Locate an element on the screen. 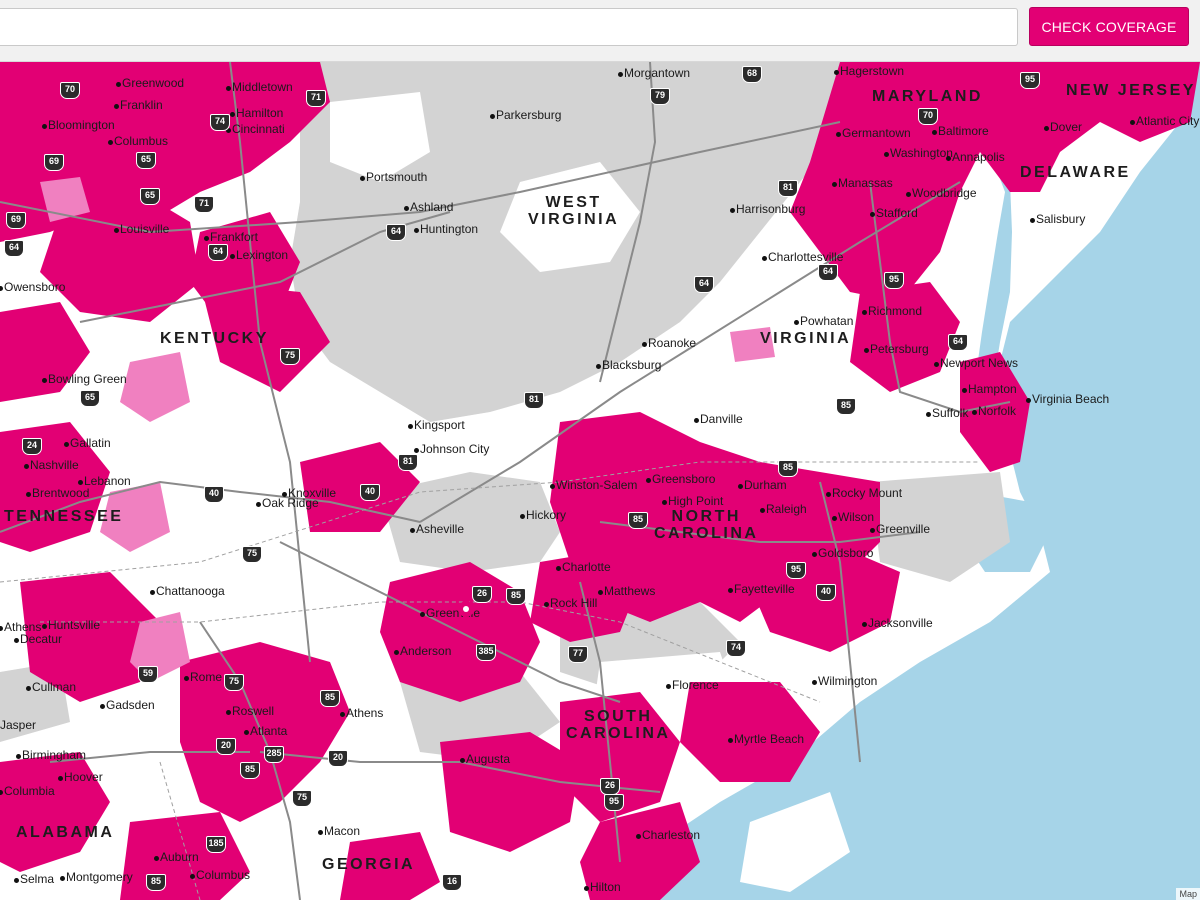  interstate-shield: 40 is located at coordinates (826, 592).